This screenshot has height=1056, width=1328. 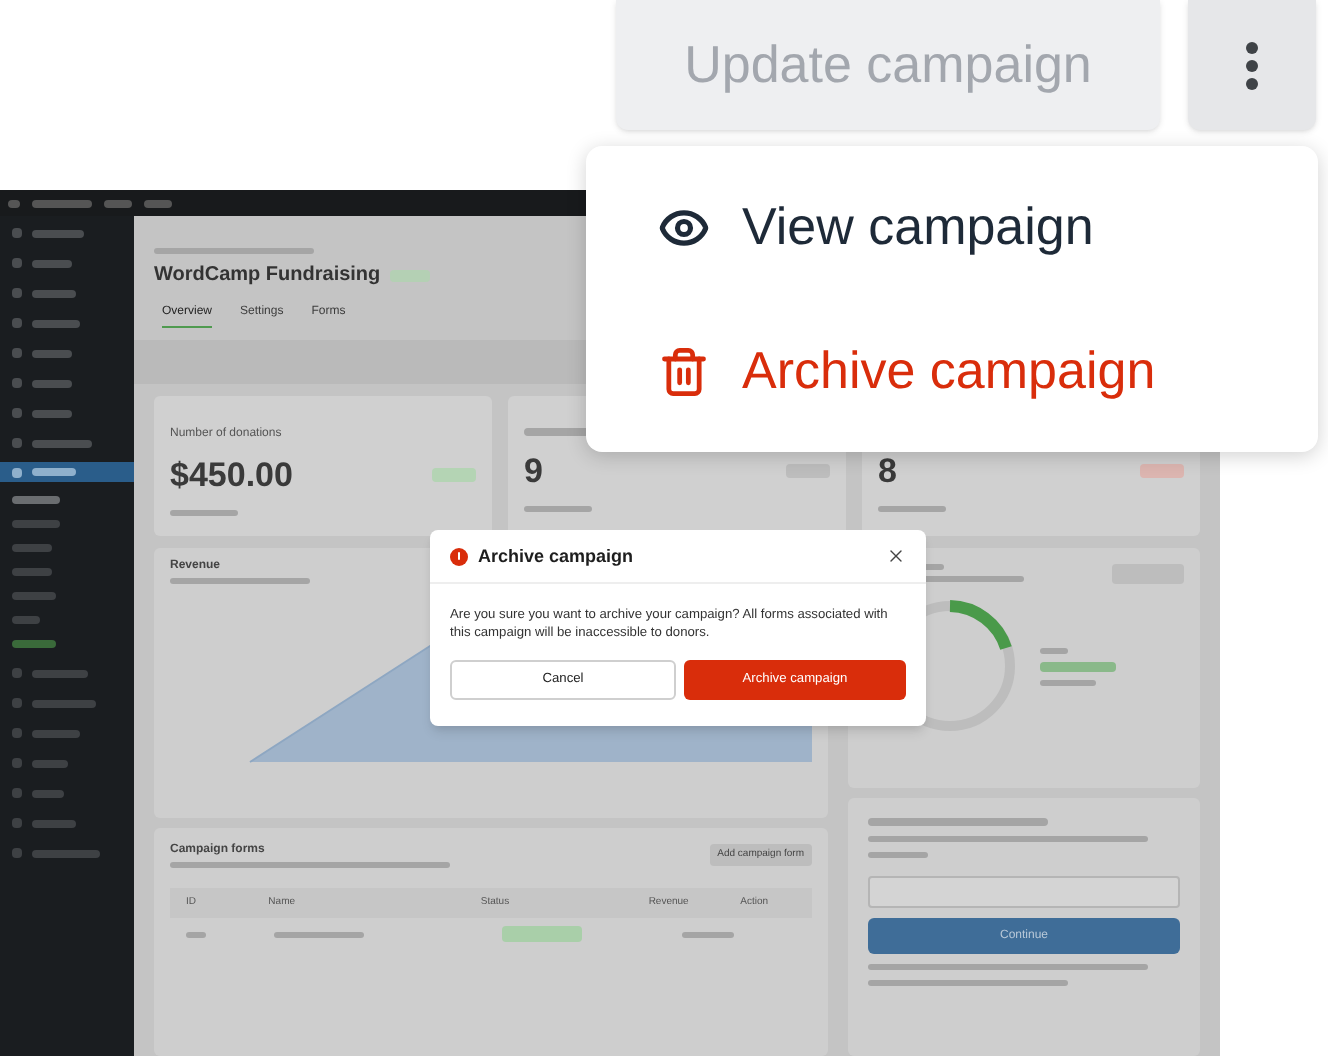 I want to click on close-icon, so click(x=896, y=556).